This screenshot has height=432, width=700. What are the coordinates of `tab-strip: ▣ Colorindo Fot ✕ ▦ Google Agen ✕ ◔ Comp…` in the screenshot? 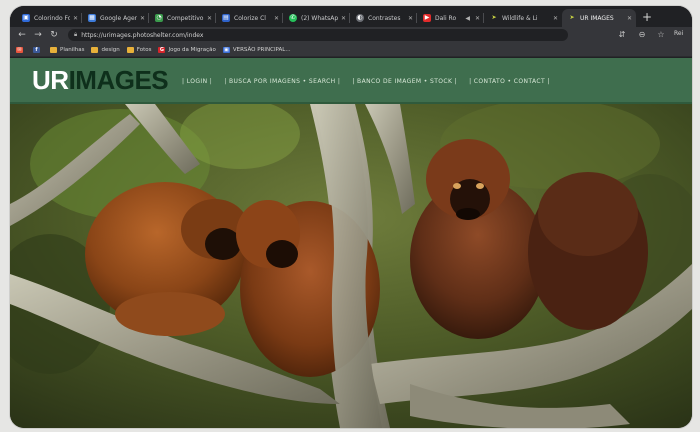 It's located at (351, 16).